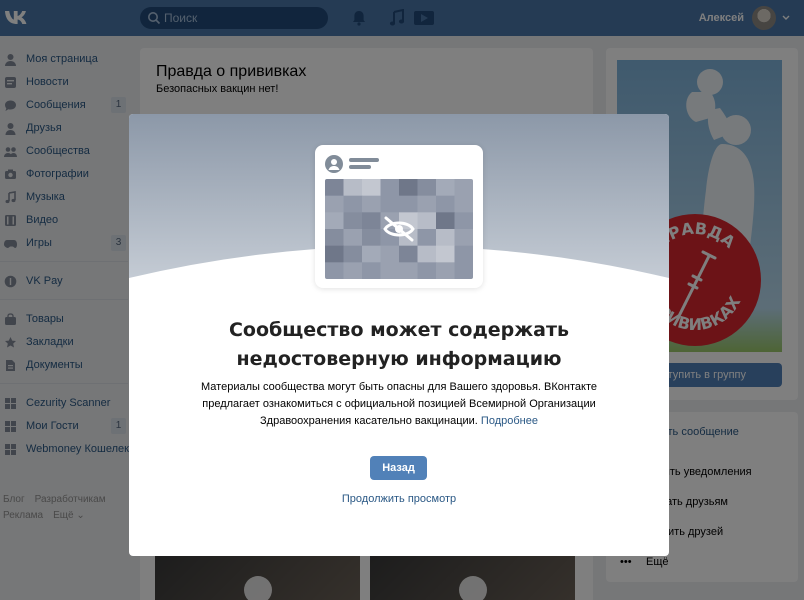 Image resolution: width=804 pixels, height=600 pixels. Describe the element at coordinates (399, 330) in the screenshot. I see `modal-title-line: Сообщество может содержать` at that location.